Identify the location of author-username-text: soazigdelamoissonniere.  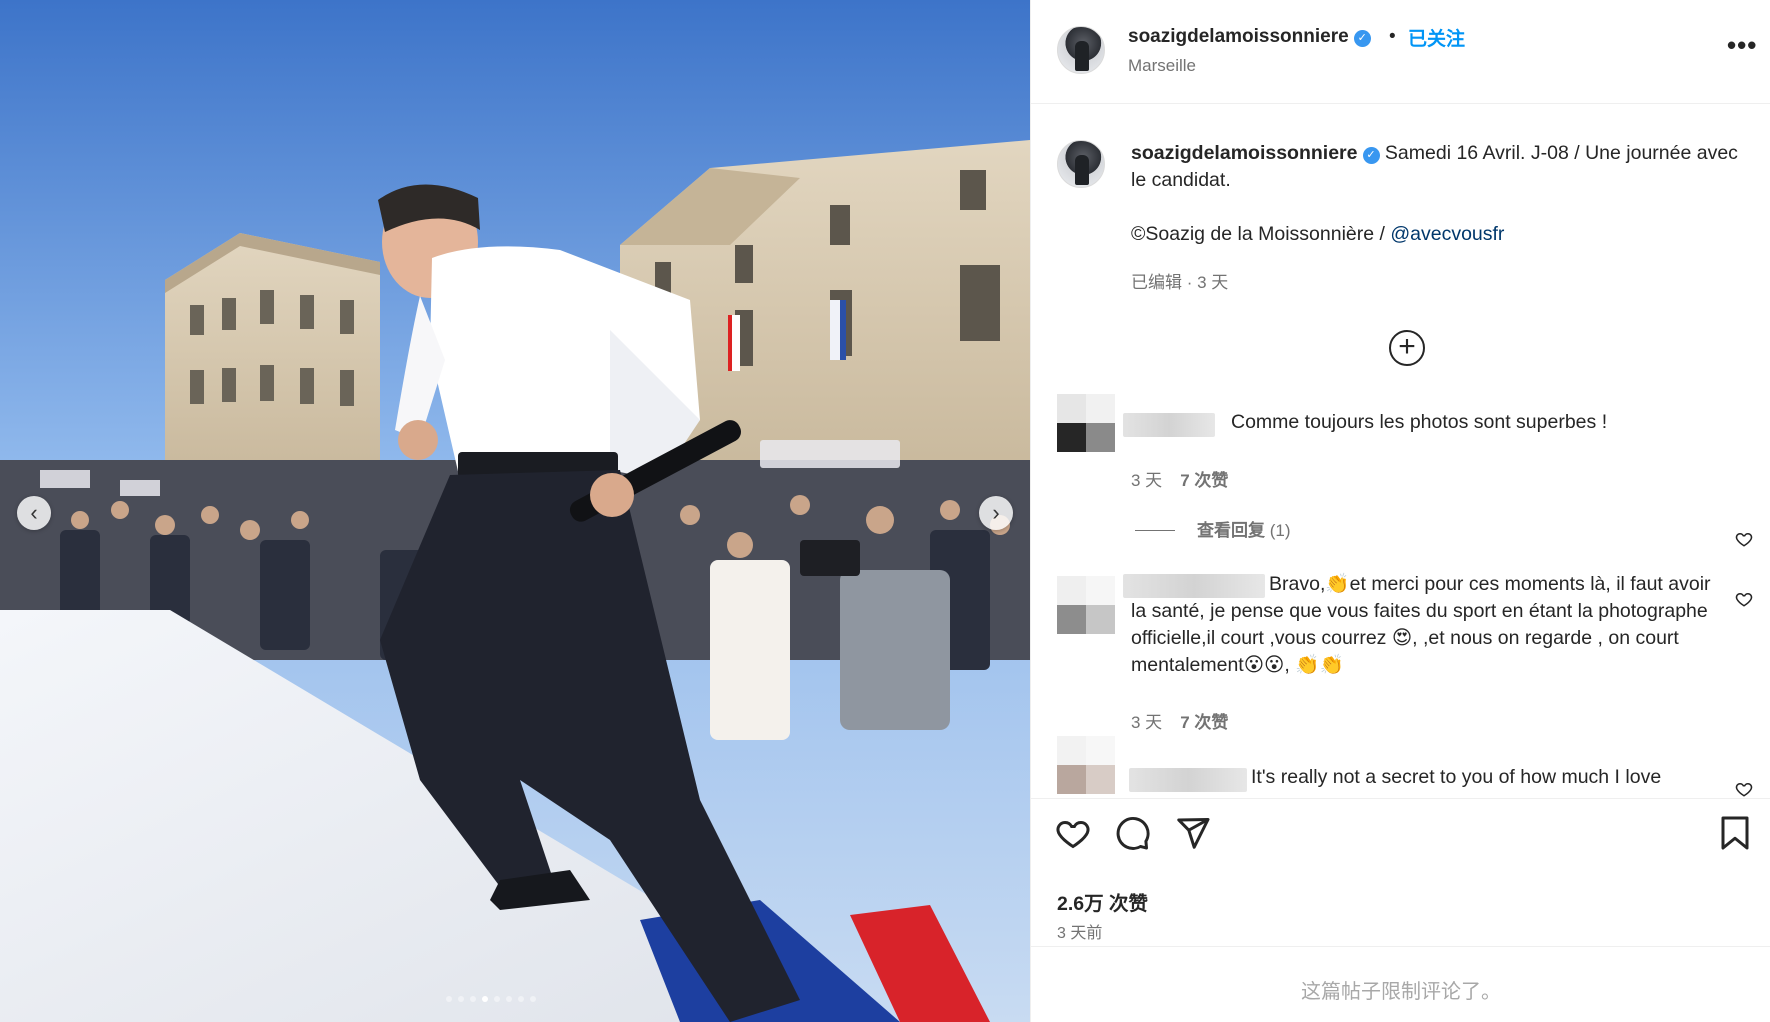
(1238, 36).